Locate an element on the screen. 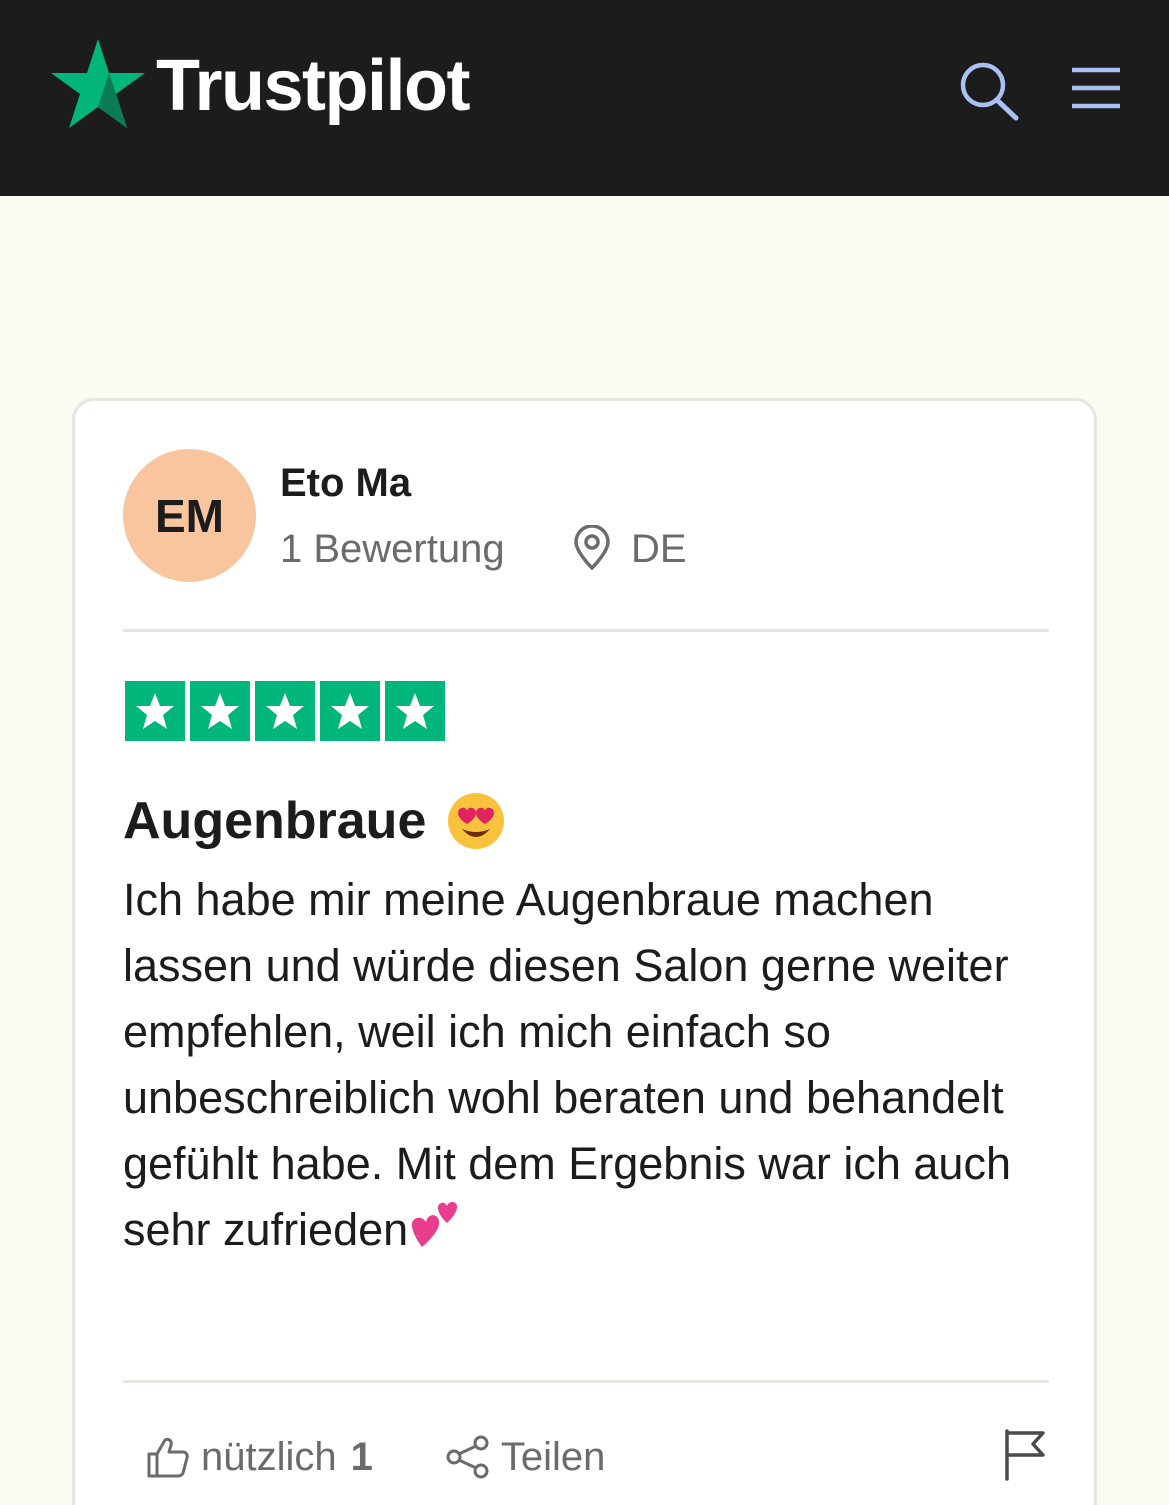  menu-button is located at coordinates (1096, 88).